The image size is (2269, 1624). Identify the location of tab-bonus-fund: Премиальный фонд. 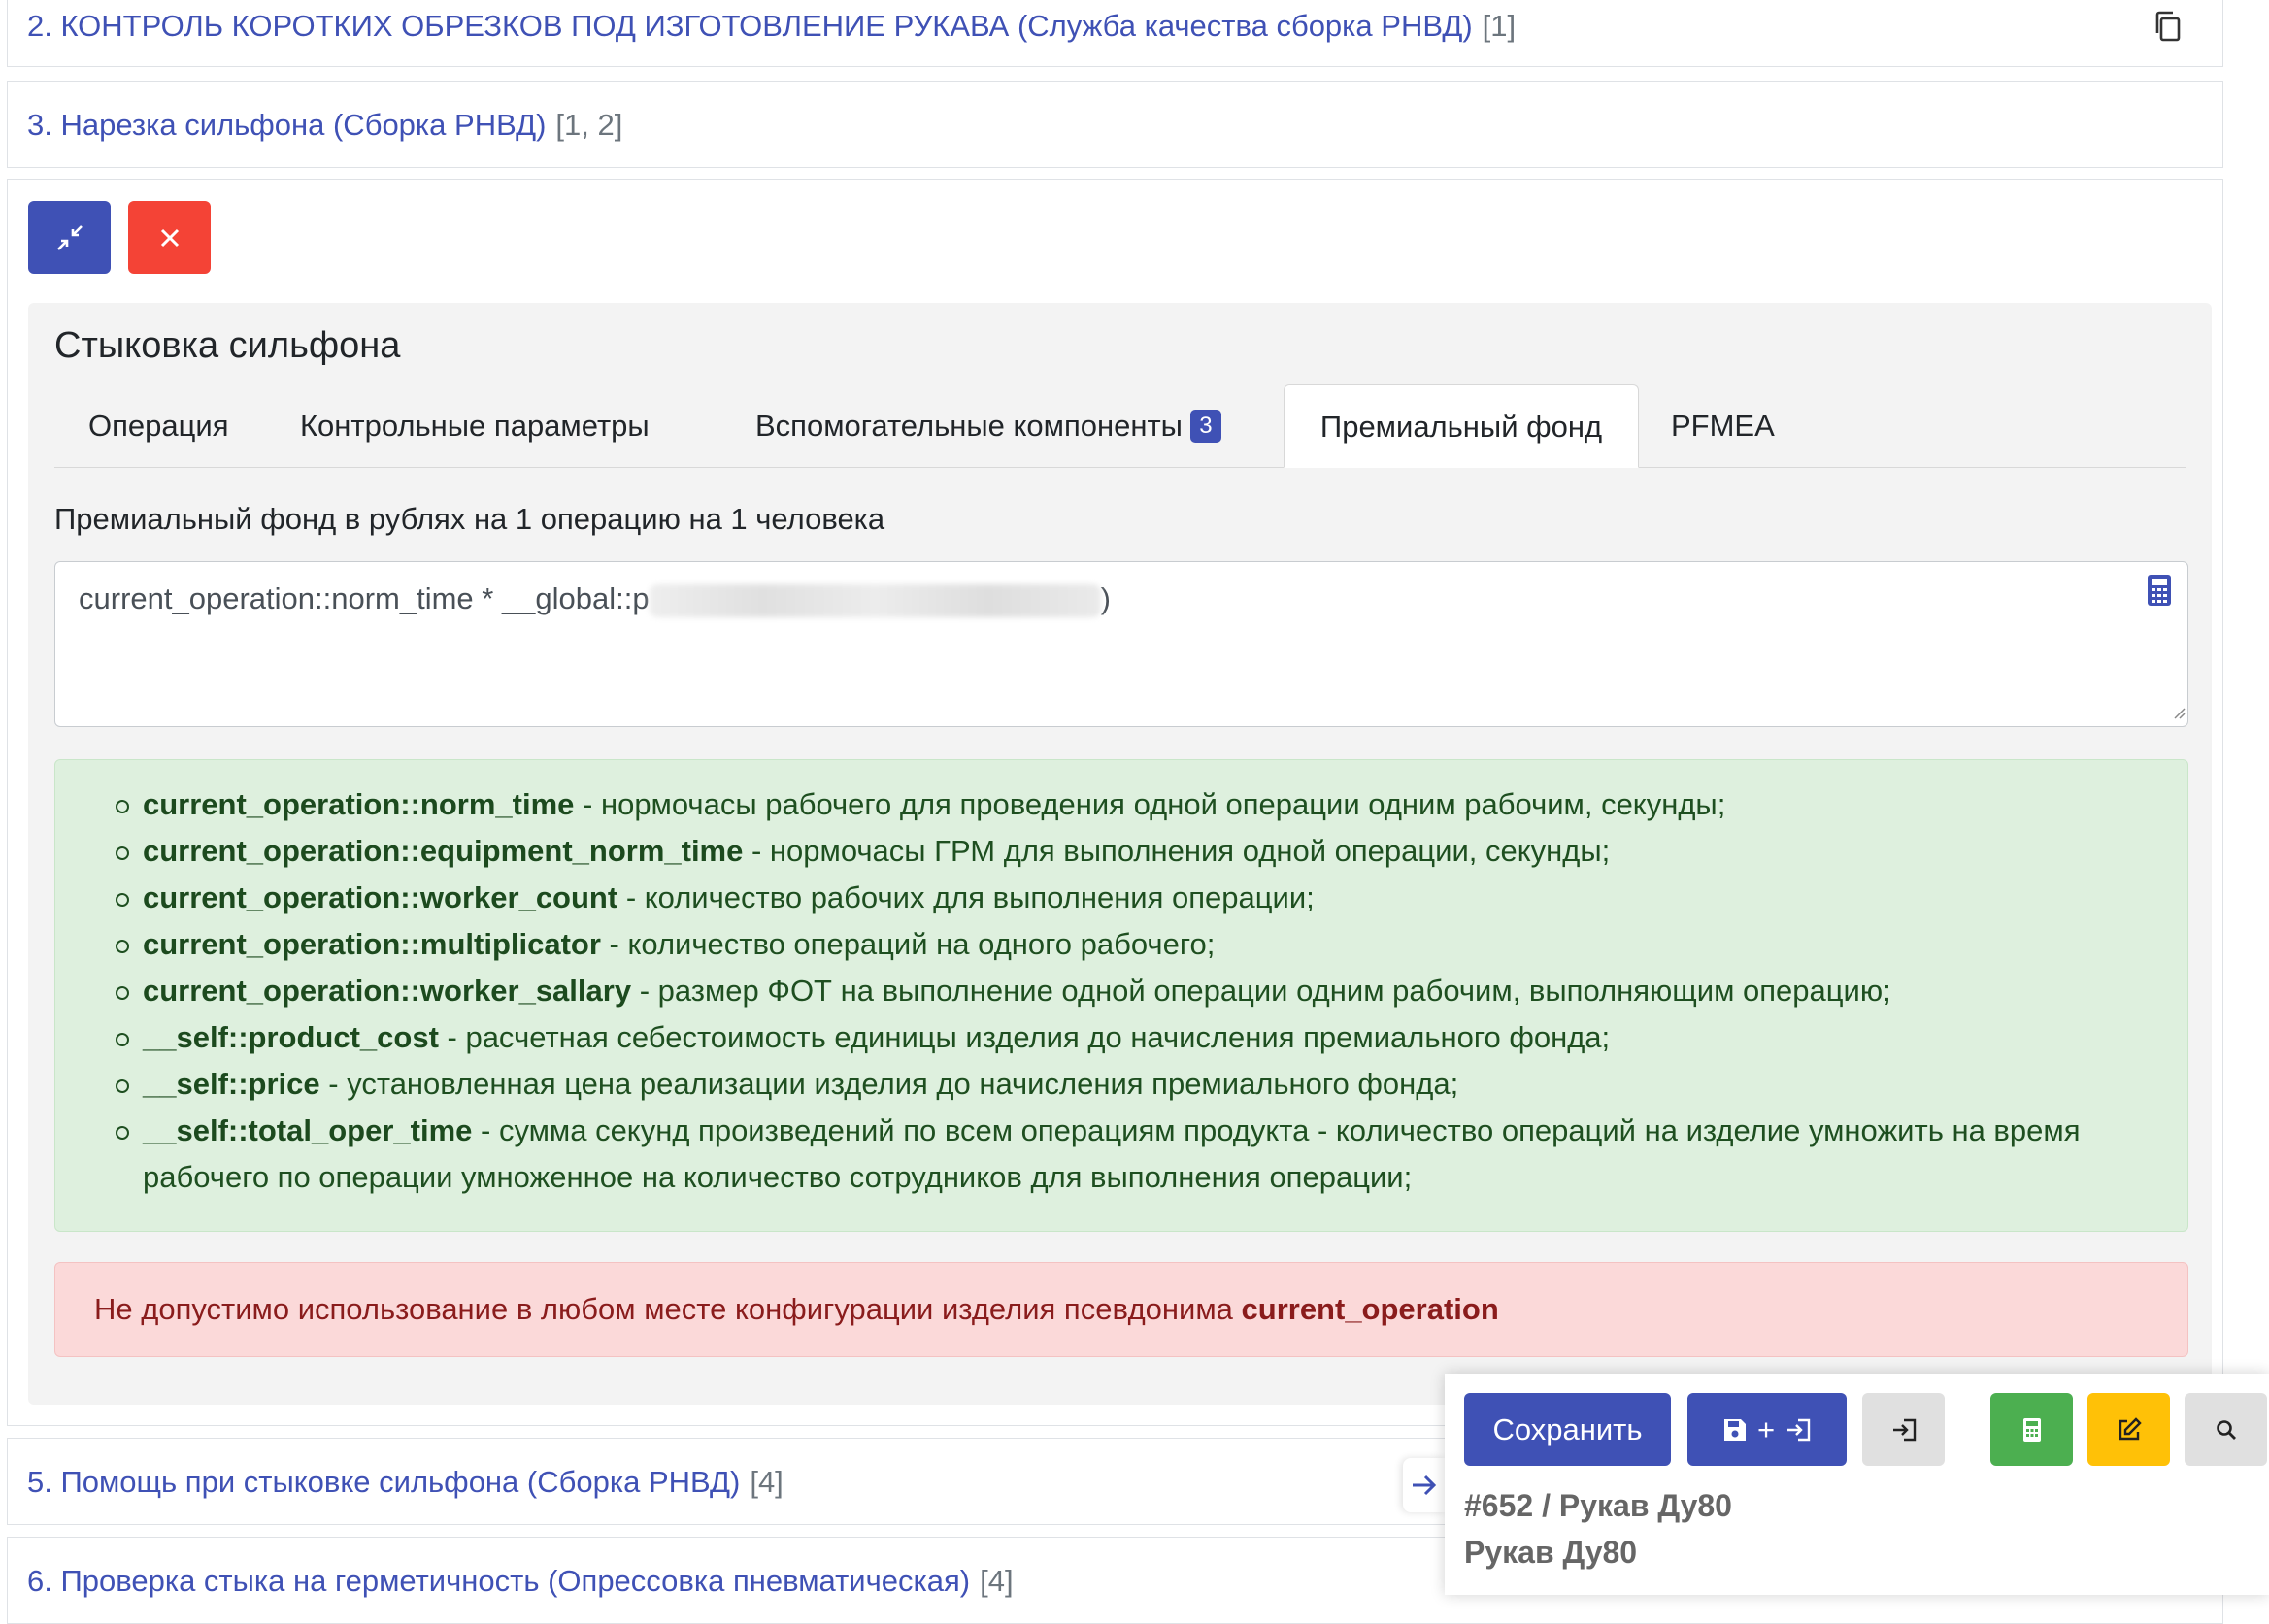
(1462, 426).